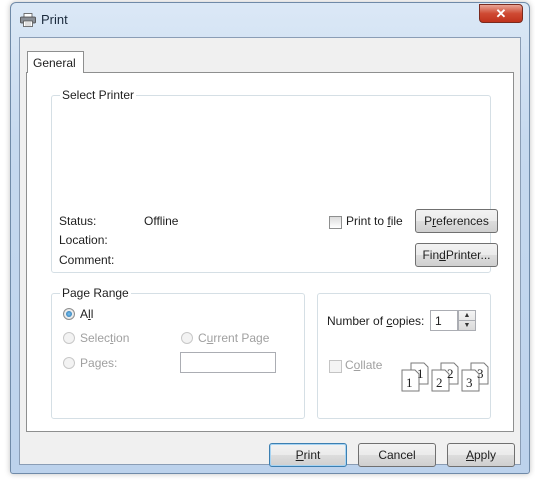  Describe the element at coordinates (78, 221) in the screenshot. I see `status-label: Status:` at that location.